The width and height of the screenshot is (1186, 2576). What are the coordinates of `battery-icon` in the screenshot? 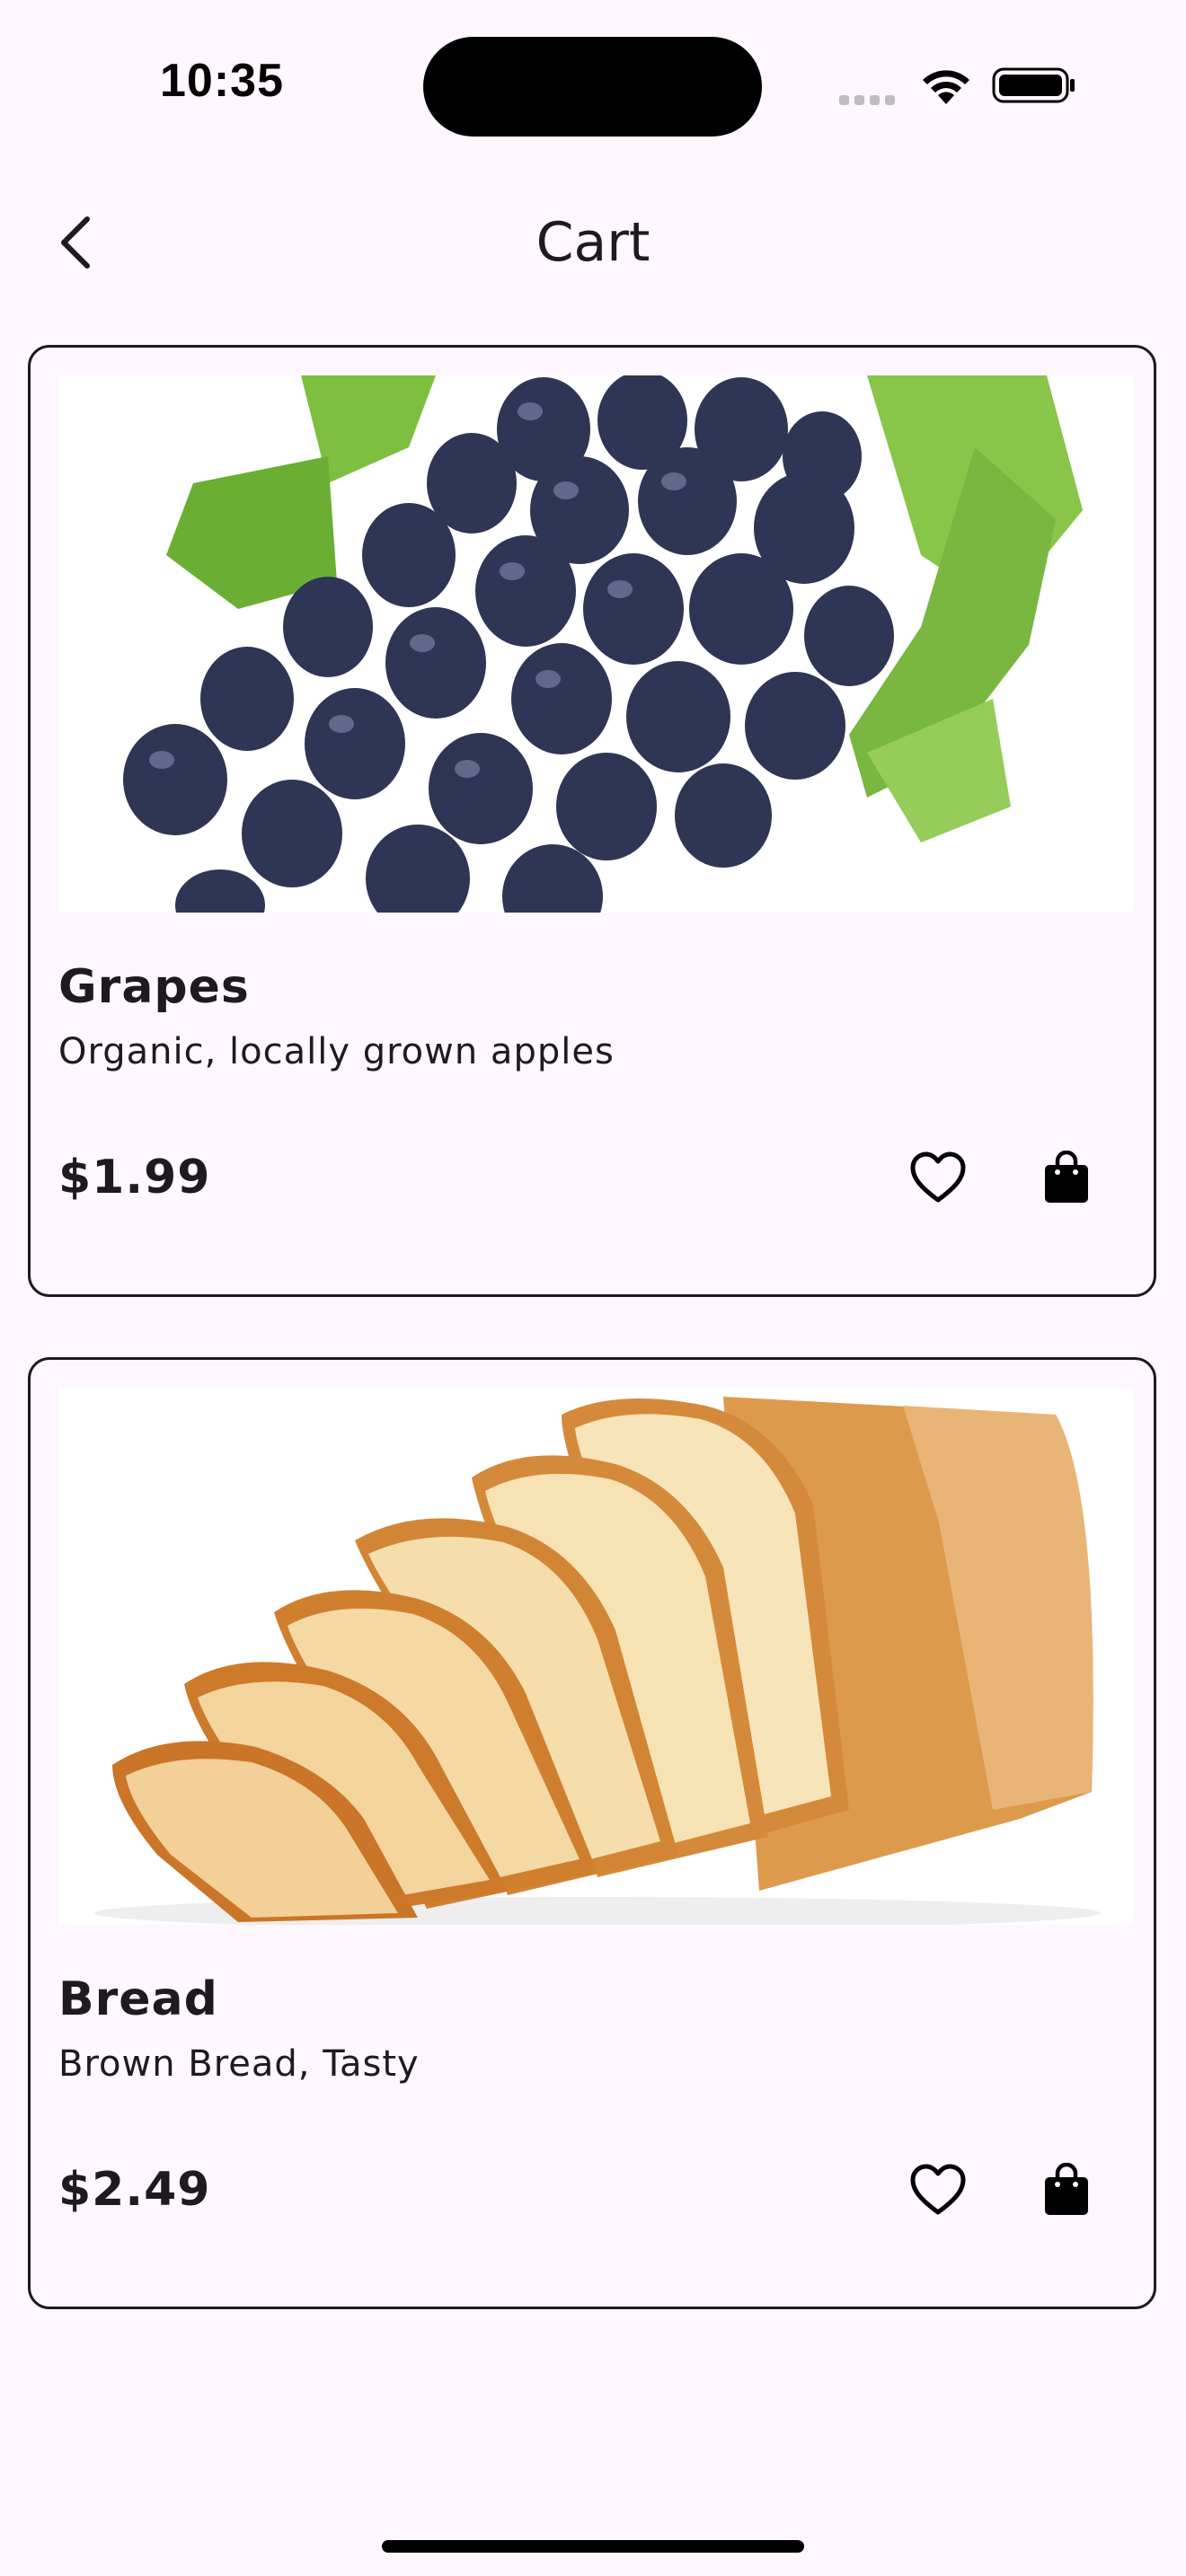 It's located at (1033, 85).